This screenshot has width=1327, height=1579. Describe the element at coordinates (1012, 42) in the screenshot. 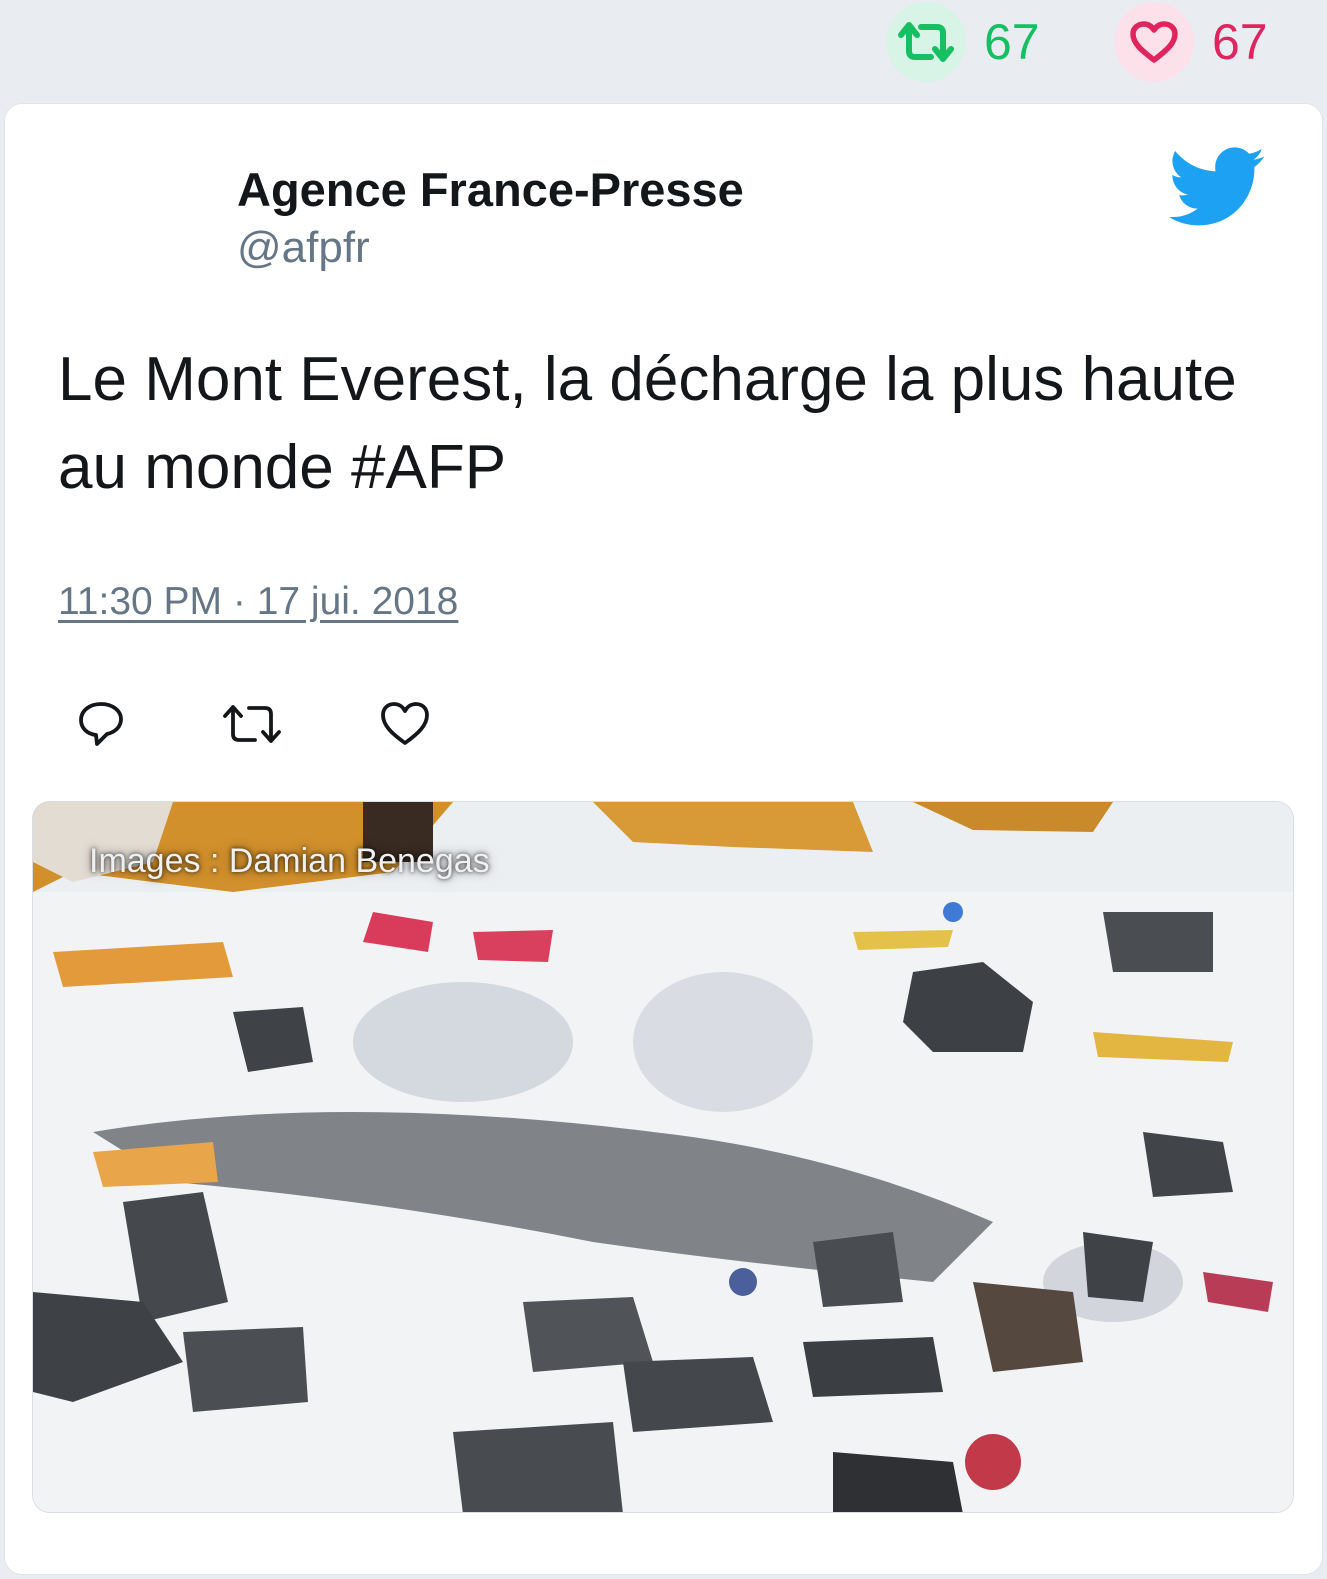

I see `retweet-count: 67` at that location.